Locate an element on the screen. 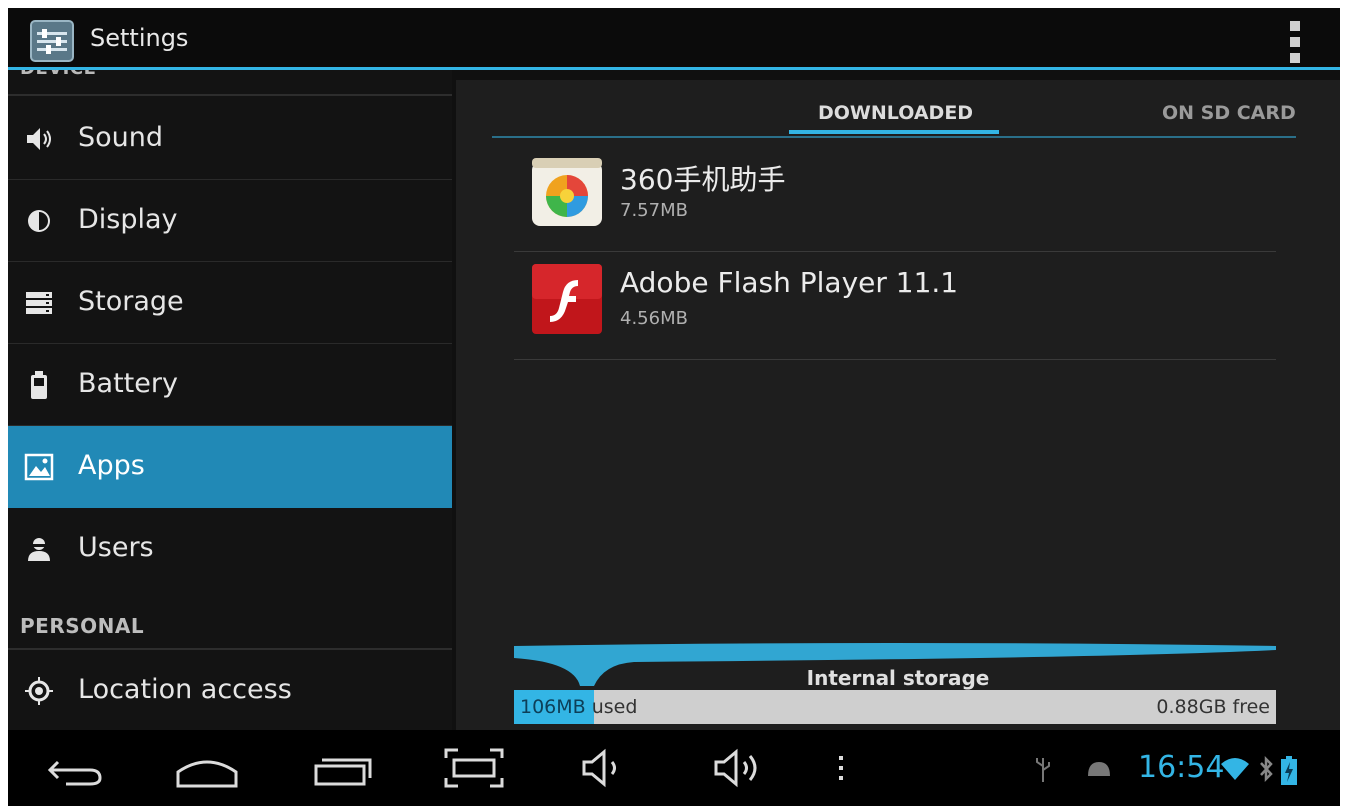  section-header-label: PERSONAL is located at coordinates (82, 626).